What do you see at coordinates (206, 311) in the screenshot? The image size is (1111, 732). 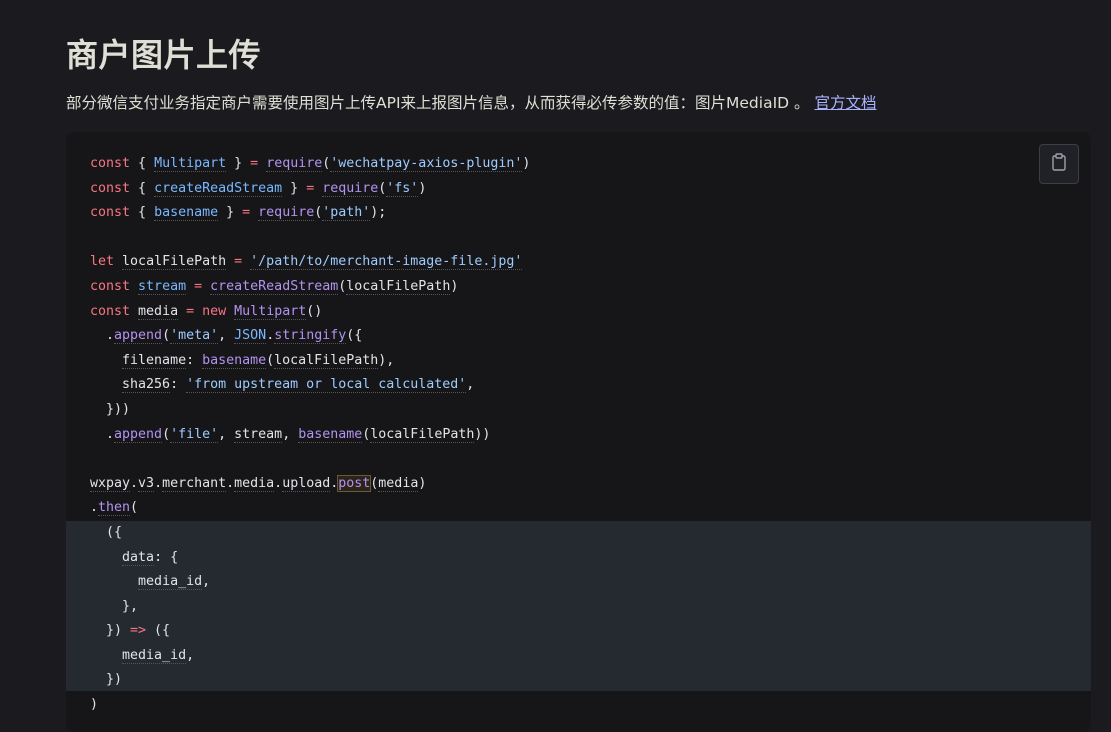 I see `code-line: const media = new Multipart()` at bounding box center [206, 311].